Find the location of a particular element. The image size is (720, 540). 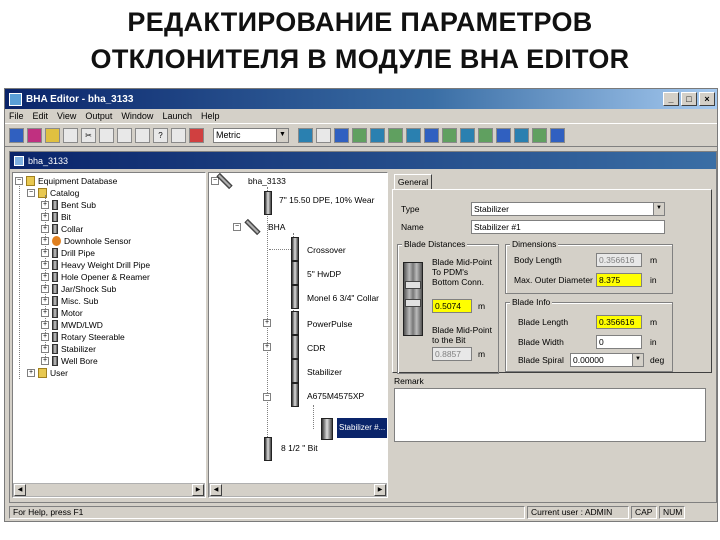

copy-icon is located at coordinates (106, 135).